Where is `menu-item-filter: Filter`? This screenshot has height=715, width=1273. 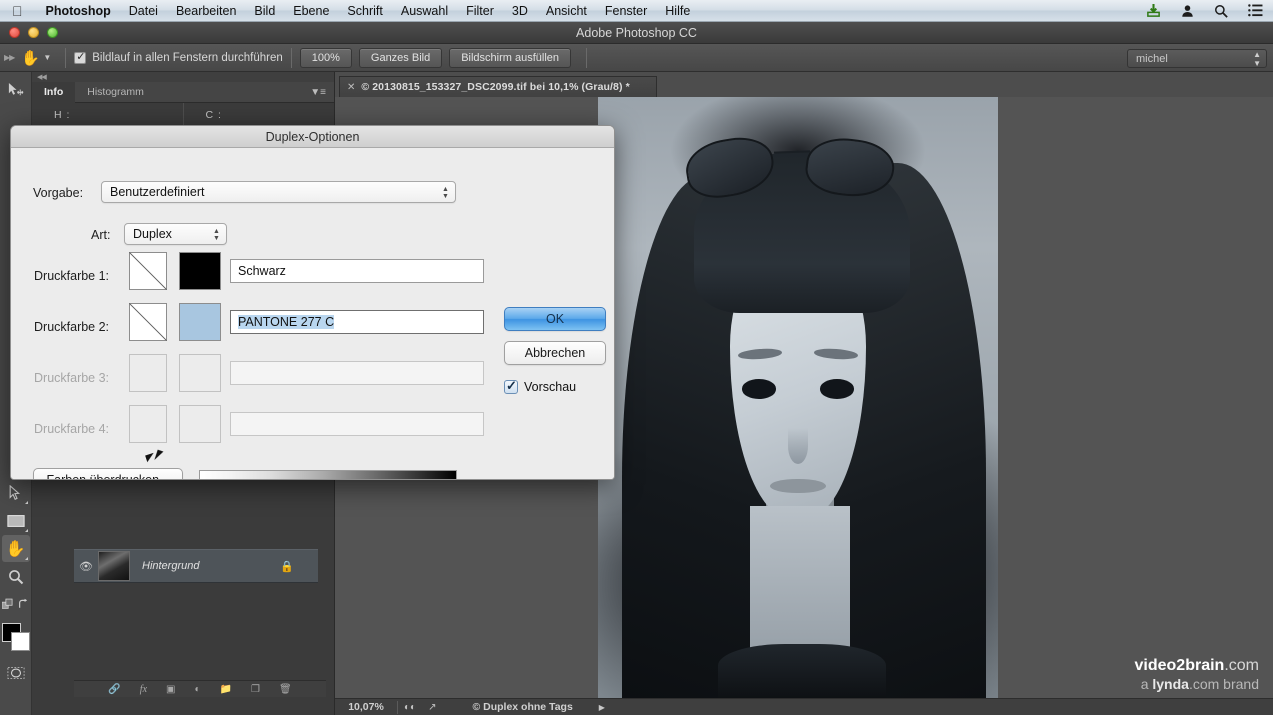
menu-item-filter: Filter is located at coordinates (480, 11).